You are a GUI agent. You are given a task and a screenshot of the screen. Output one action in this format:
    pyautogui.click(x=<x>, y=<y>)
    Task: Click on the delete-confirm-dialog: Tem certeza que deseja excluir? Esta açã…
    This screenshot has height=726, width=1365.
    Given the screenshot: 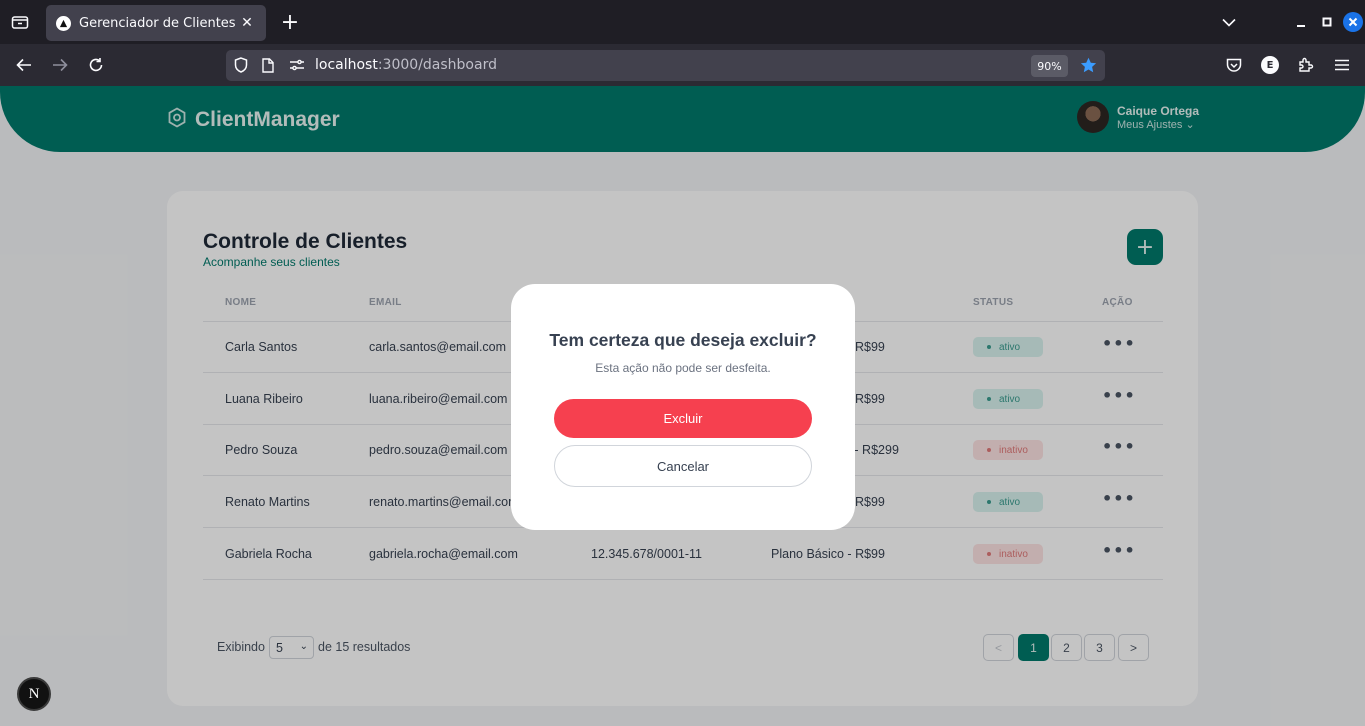 What is the action you would take?
    pyautogui.click(x=683, y=407)
    